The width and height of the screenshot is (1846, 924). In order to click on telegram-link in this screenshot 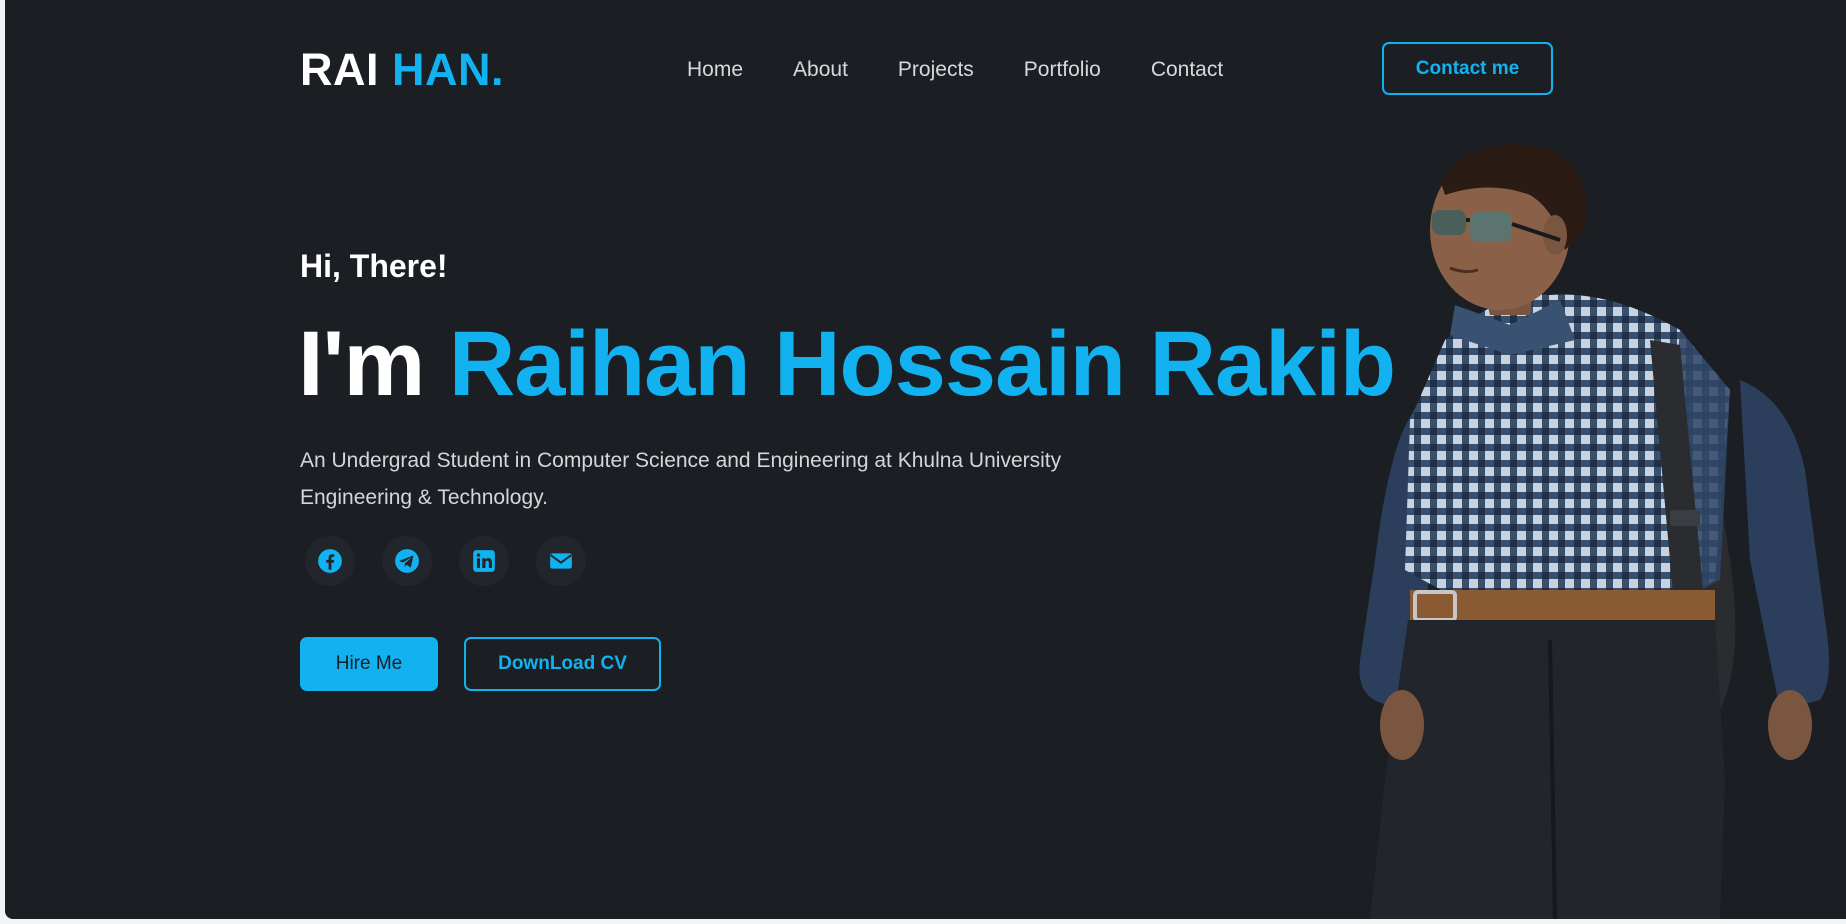, I will do `click(407, 561)`.